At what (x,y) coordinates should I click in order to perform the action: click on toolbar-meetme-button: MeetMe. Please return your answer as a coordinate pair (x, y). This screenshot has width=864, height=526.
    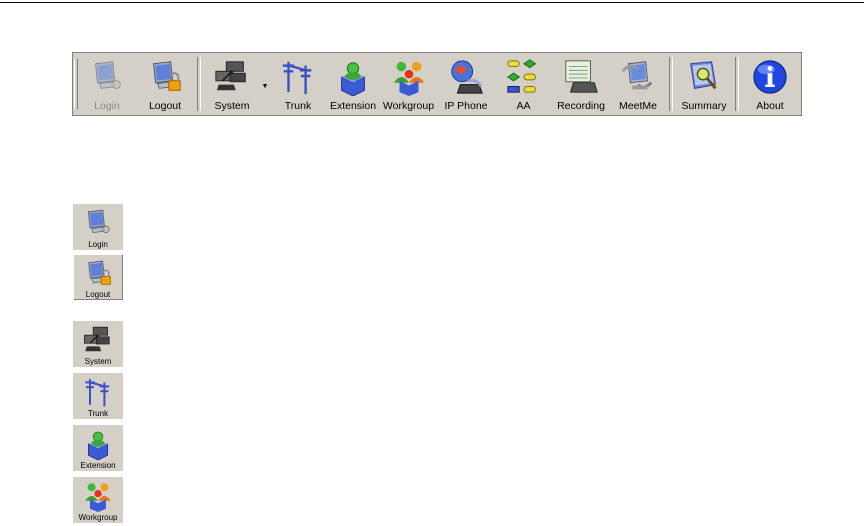
    Looking at the image, I should click on (638, 84).